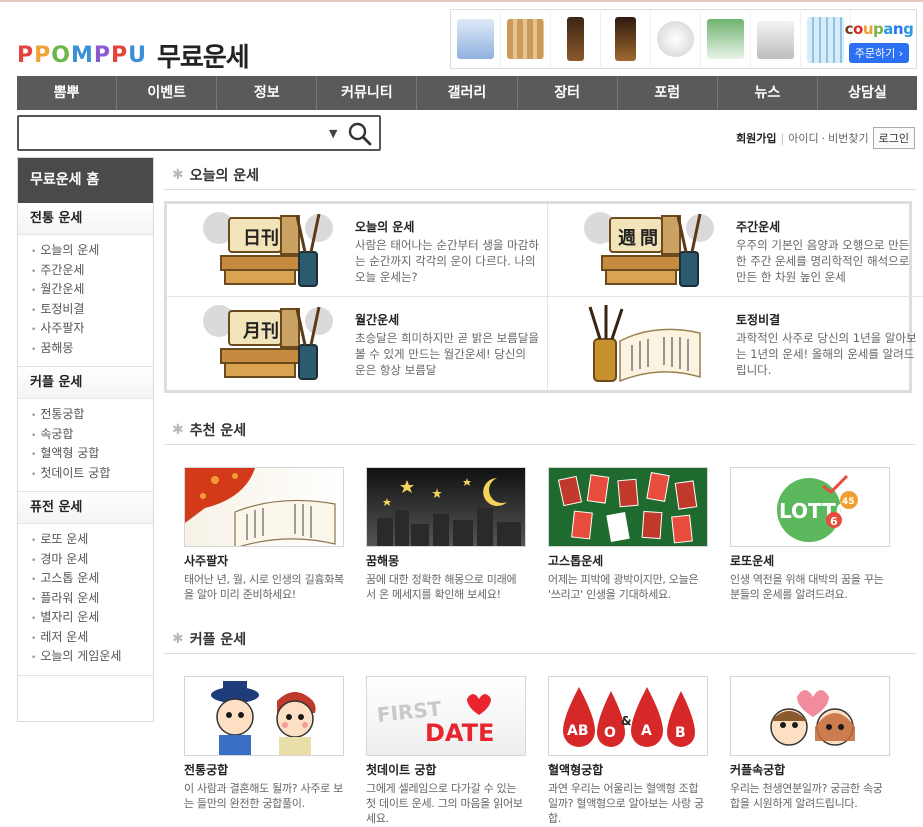 This screenshot has height=827, width=923. What do you see at coordinates (264, 769) in the screenshot?
I see `card-title: 전통궁합` at bounding box center [264, 769].